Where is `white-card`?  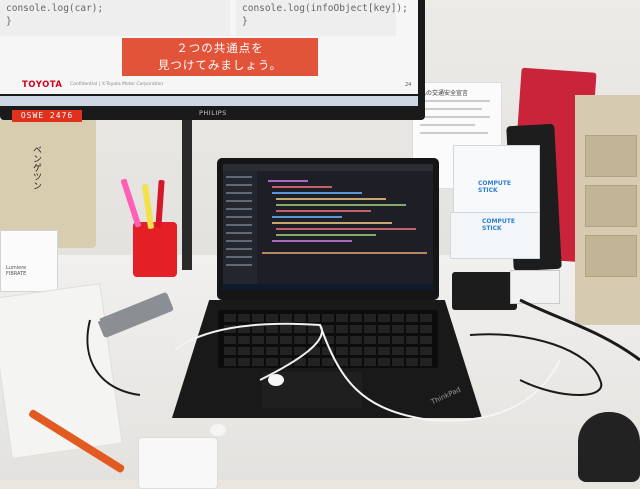 white-card is located at coordinates (178, 463).